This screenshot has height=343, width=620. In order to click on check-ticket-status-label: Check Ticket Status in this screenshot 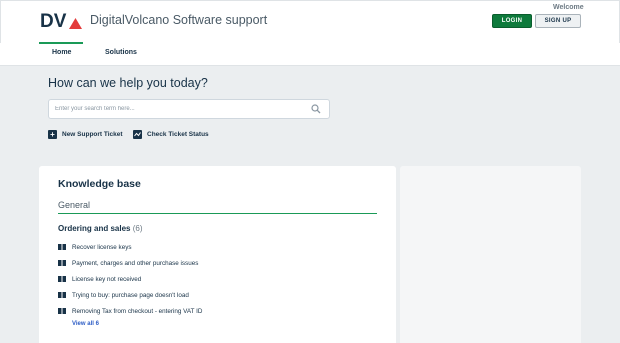, I will do `click(178, 134)`.